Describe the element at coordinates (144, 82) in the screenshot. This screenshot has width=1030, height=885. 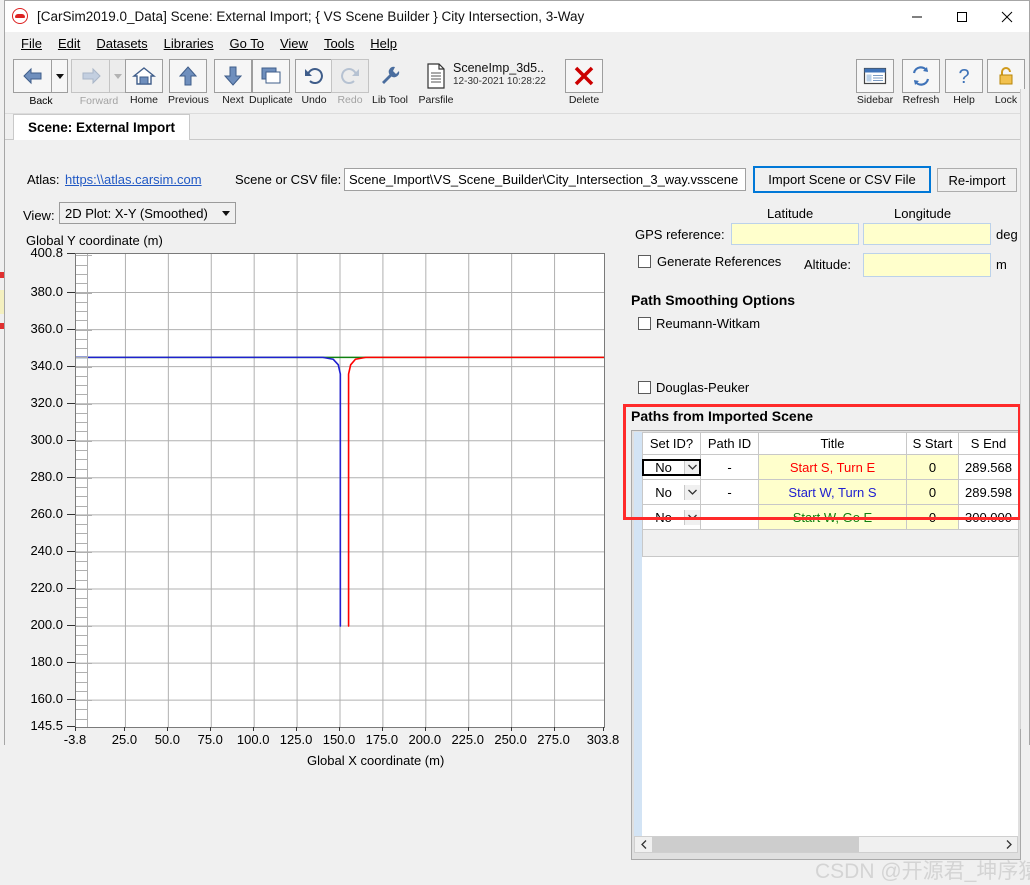
I see `home-button: Home` at that location.